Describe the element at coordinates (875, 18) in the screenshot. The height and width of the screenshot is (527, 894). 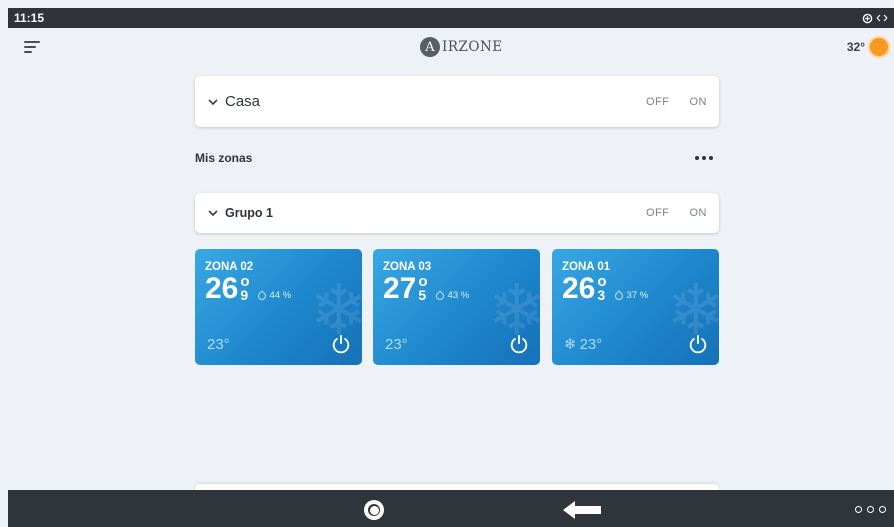
I see `status-icons` at that location.